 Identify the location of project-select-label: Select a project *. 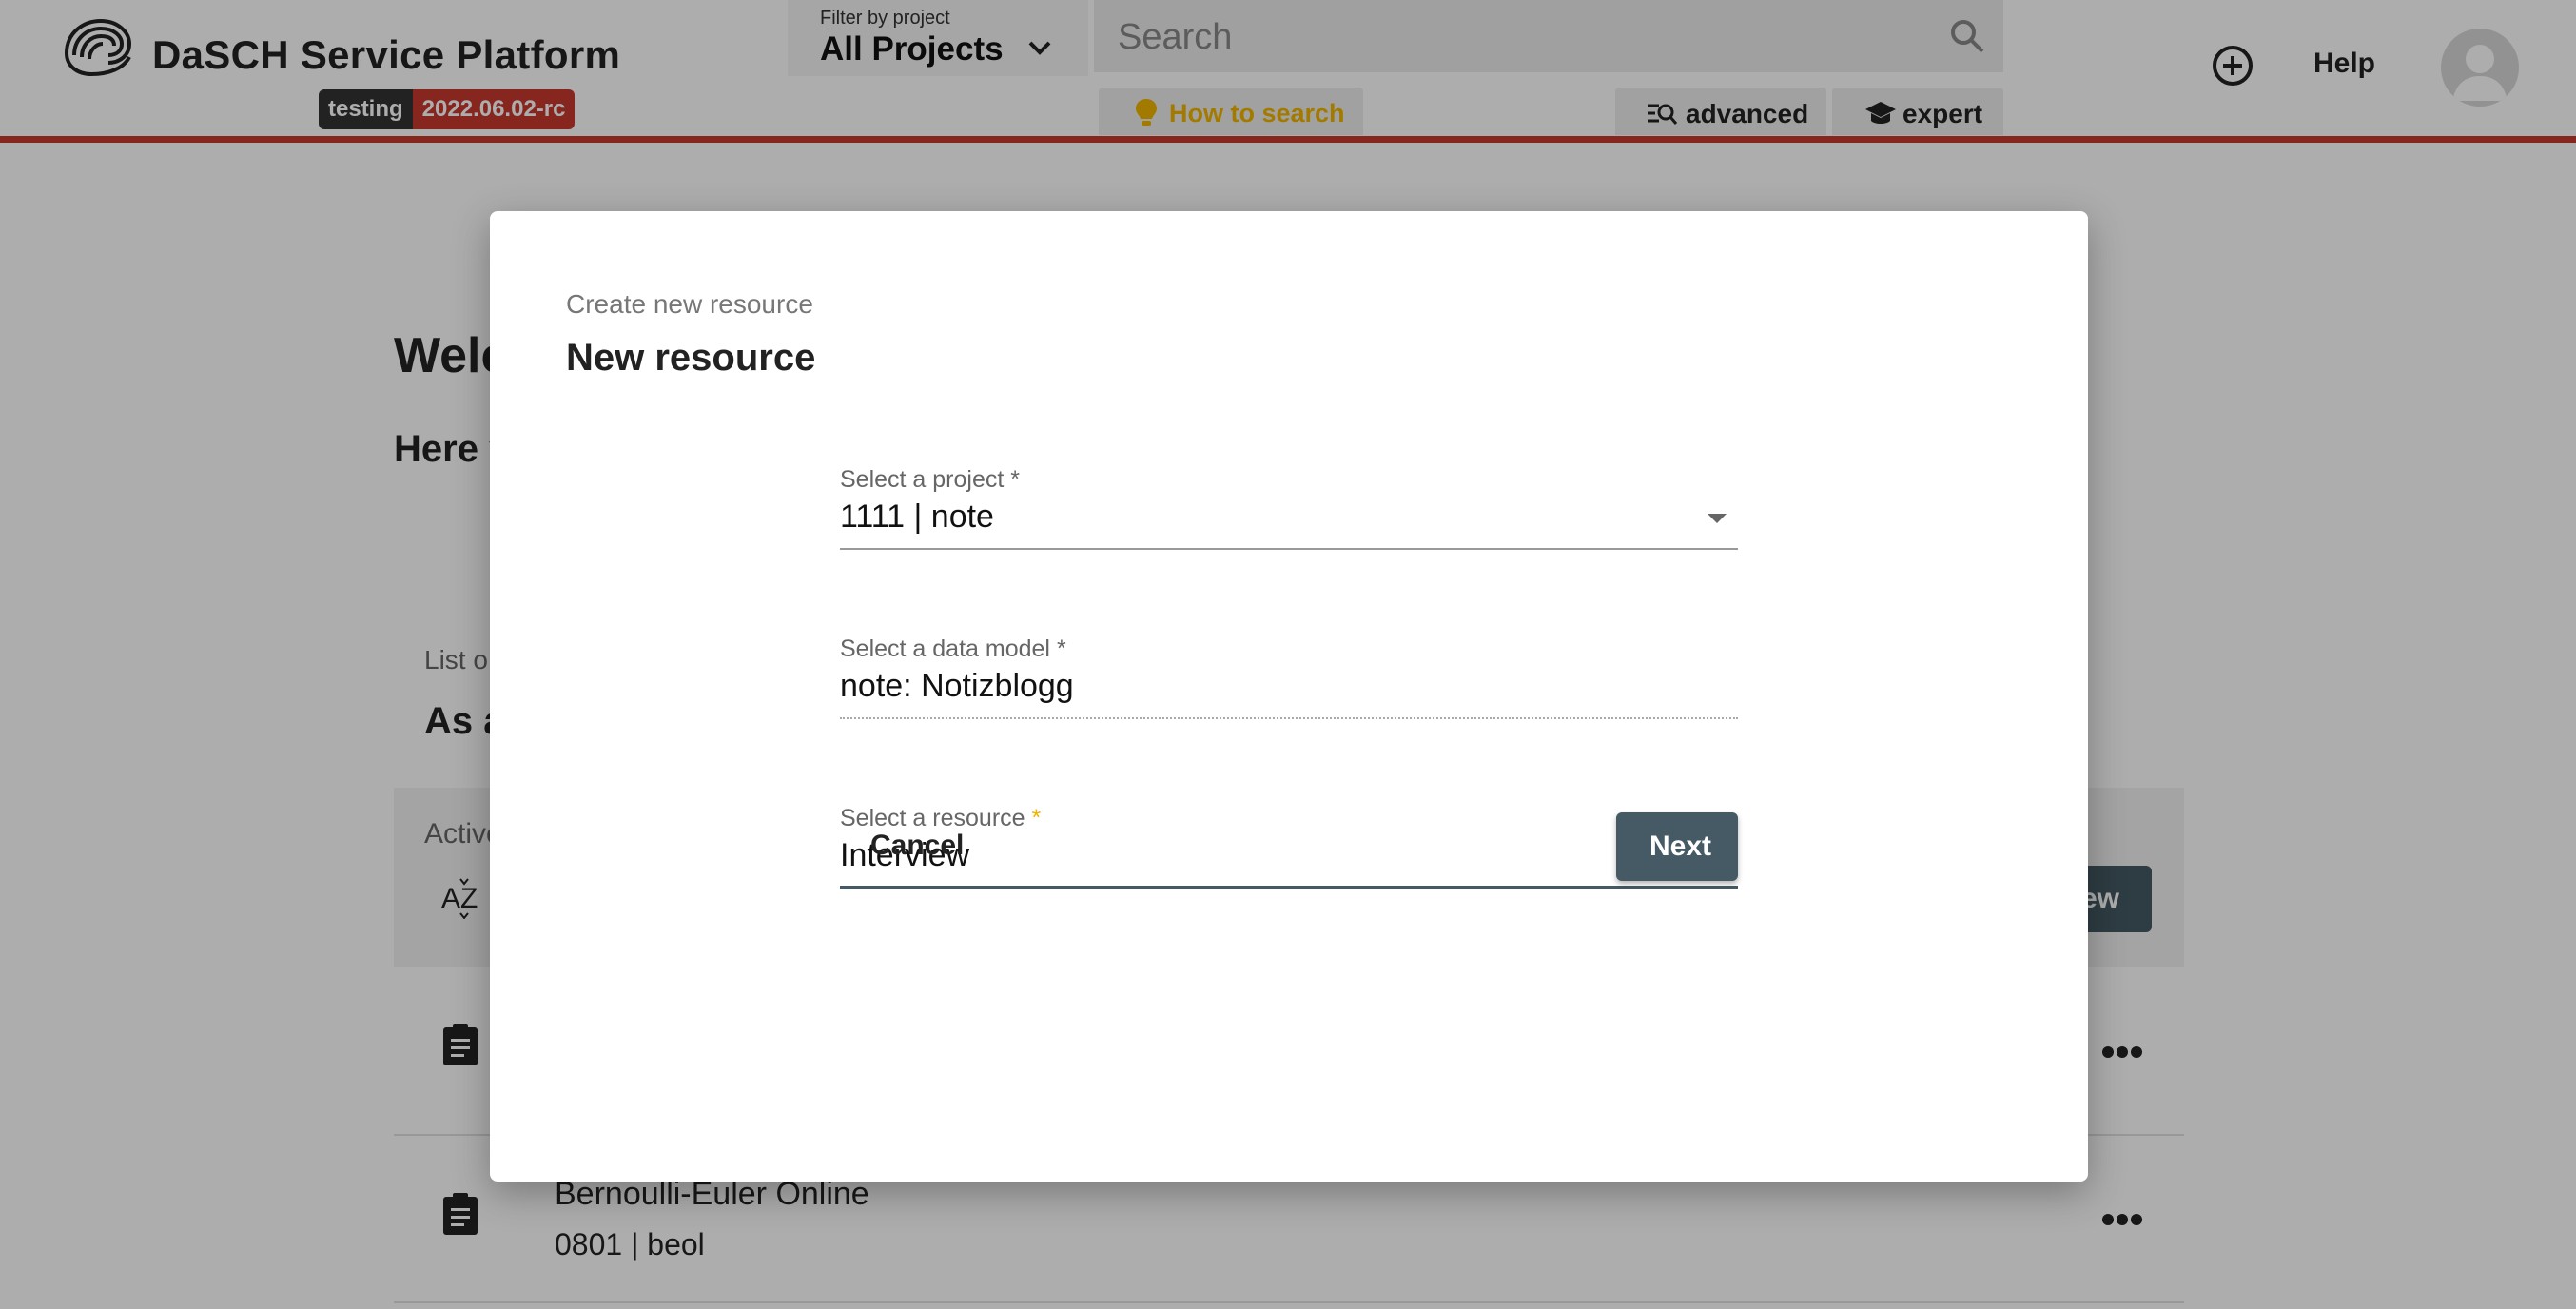
(931, 479).